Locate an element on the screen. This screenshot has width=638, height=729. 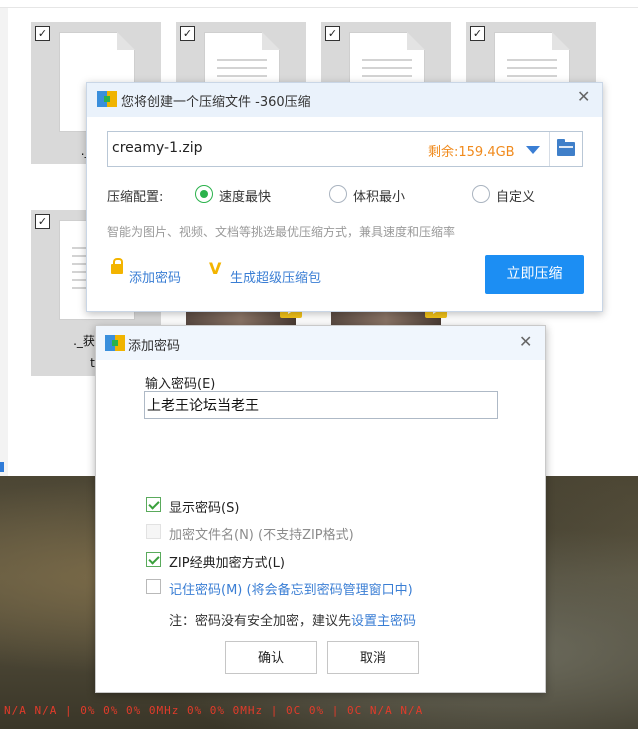
radio-smallest is located at coordinates (338, 194).